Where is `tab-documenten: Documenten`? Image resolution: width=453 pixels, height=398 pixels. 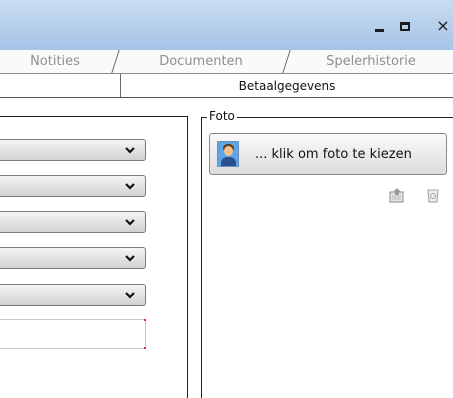
tab-documenten: Documenten is located at coordinates (201, 61).